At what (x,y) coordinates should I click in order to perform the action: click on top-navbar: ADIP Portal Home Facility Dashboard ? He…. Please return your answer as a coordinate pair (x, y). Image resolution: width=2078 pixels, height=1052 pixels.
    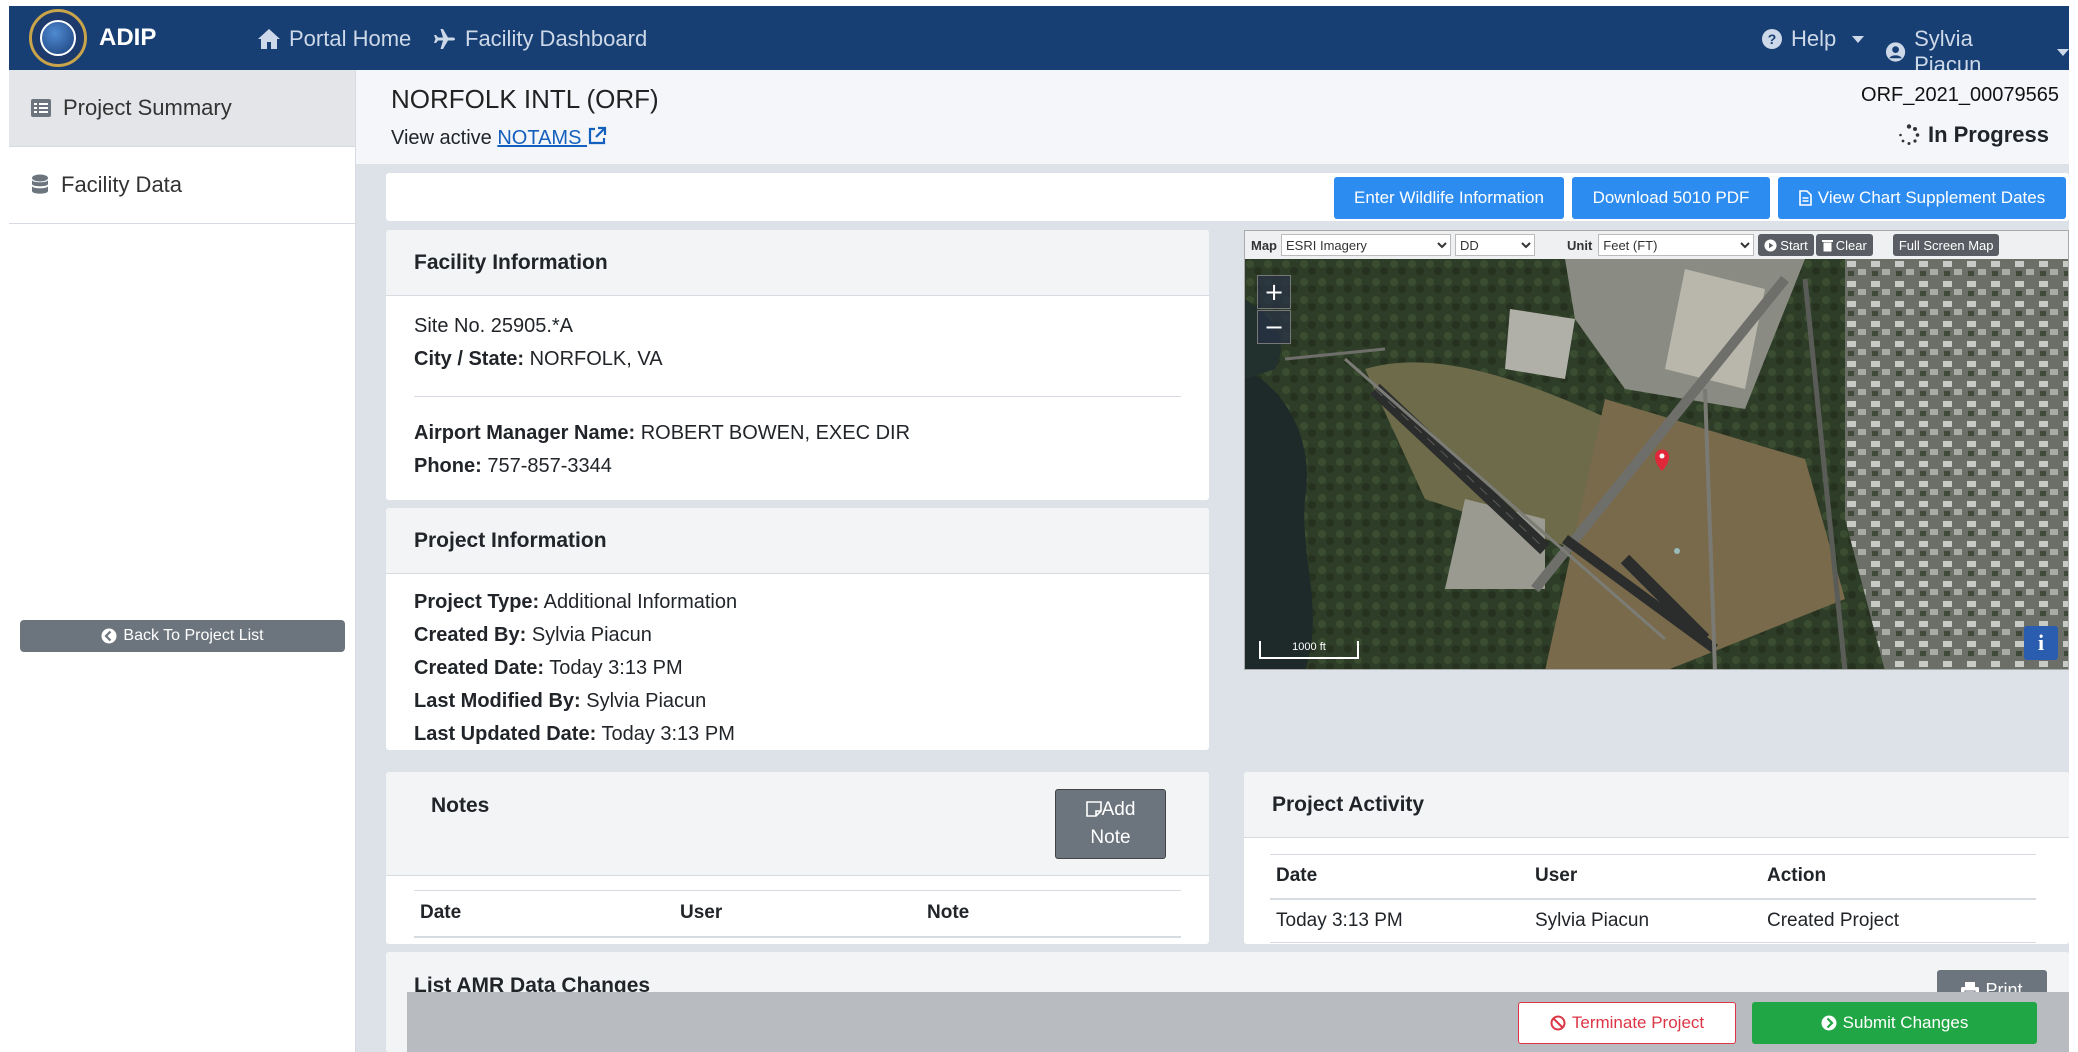
    Looking at the image, I should click on (1039, 41).